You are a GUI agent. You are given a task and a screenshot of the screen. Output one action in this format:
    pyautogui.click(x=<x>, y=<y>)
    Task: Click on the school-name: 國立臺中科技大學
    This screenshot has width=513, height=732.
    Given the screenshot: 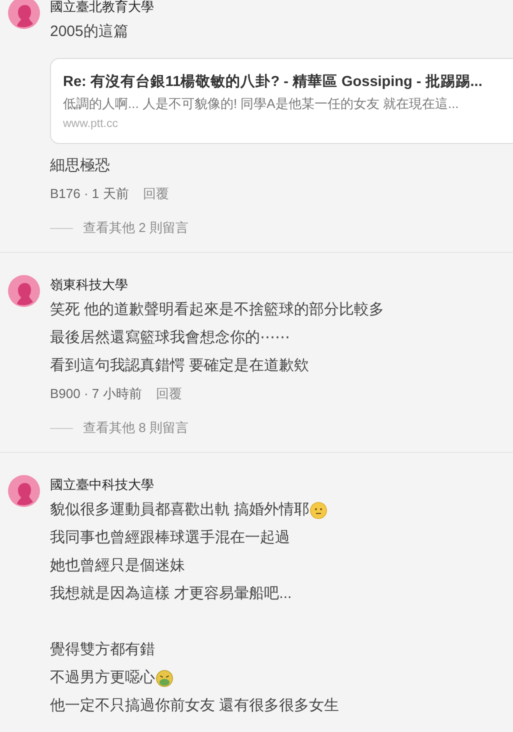 What is the action you would take?
    pyautogui.click(x=102, y=485)
    